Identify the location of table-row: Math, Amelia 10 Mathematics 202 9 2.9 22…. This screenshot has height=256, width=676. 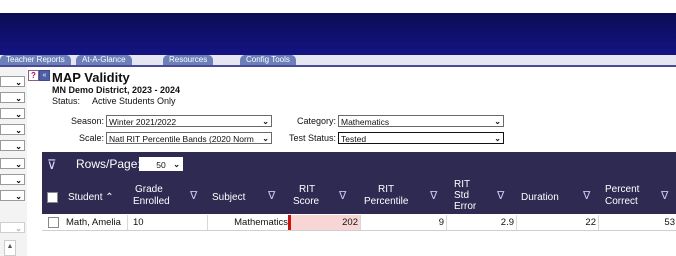
(359, 223).